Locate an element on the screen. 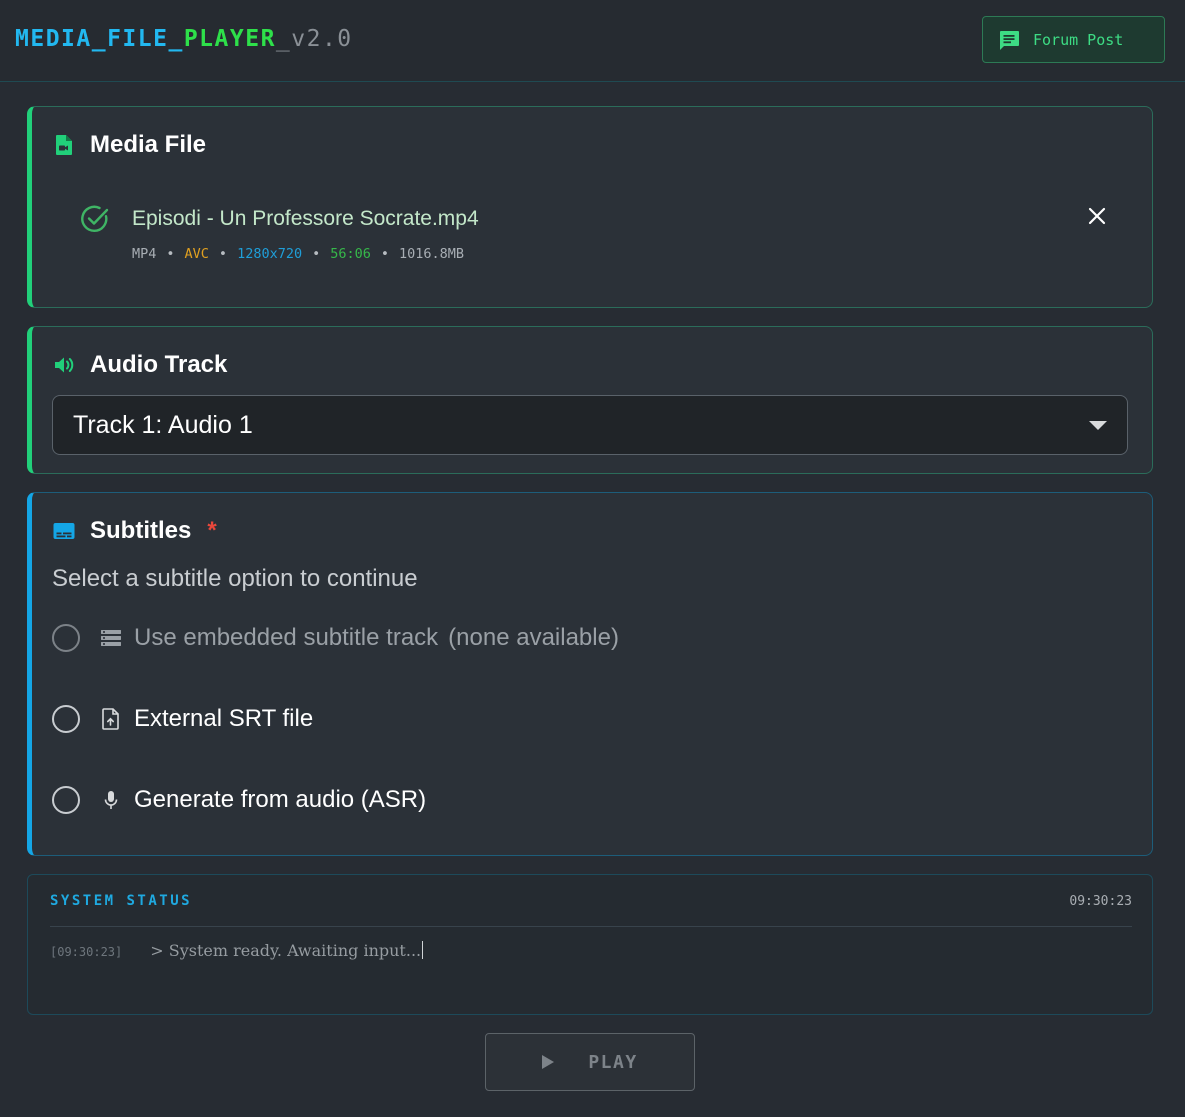  media-file-header: Media File is located at coordinates (129, 145).